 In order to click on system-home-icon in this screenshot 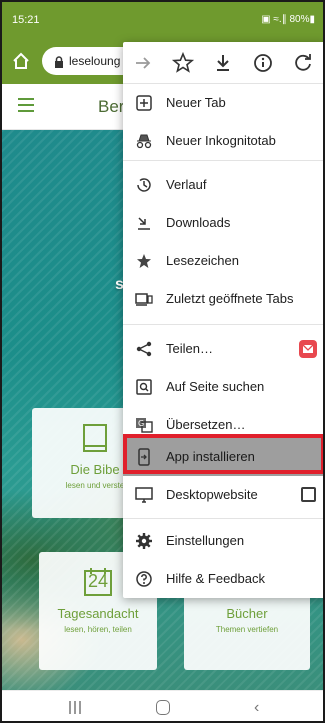, I will do `click(163, 707)`.